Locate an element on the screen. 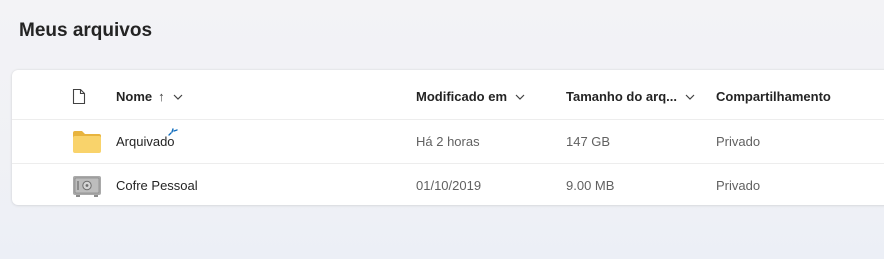  sort-ascending-icon: ↑ is located at coordinates (161, 96).